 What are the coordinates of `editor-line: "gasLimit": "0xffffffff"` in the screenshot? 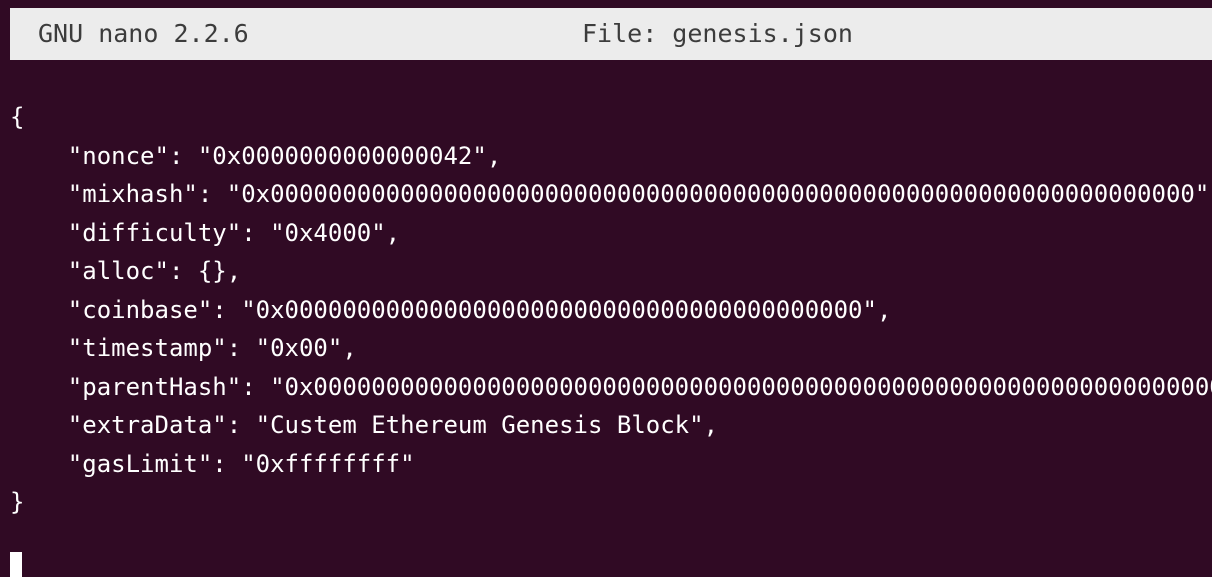 It's located at (212, 464).